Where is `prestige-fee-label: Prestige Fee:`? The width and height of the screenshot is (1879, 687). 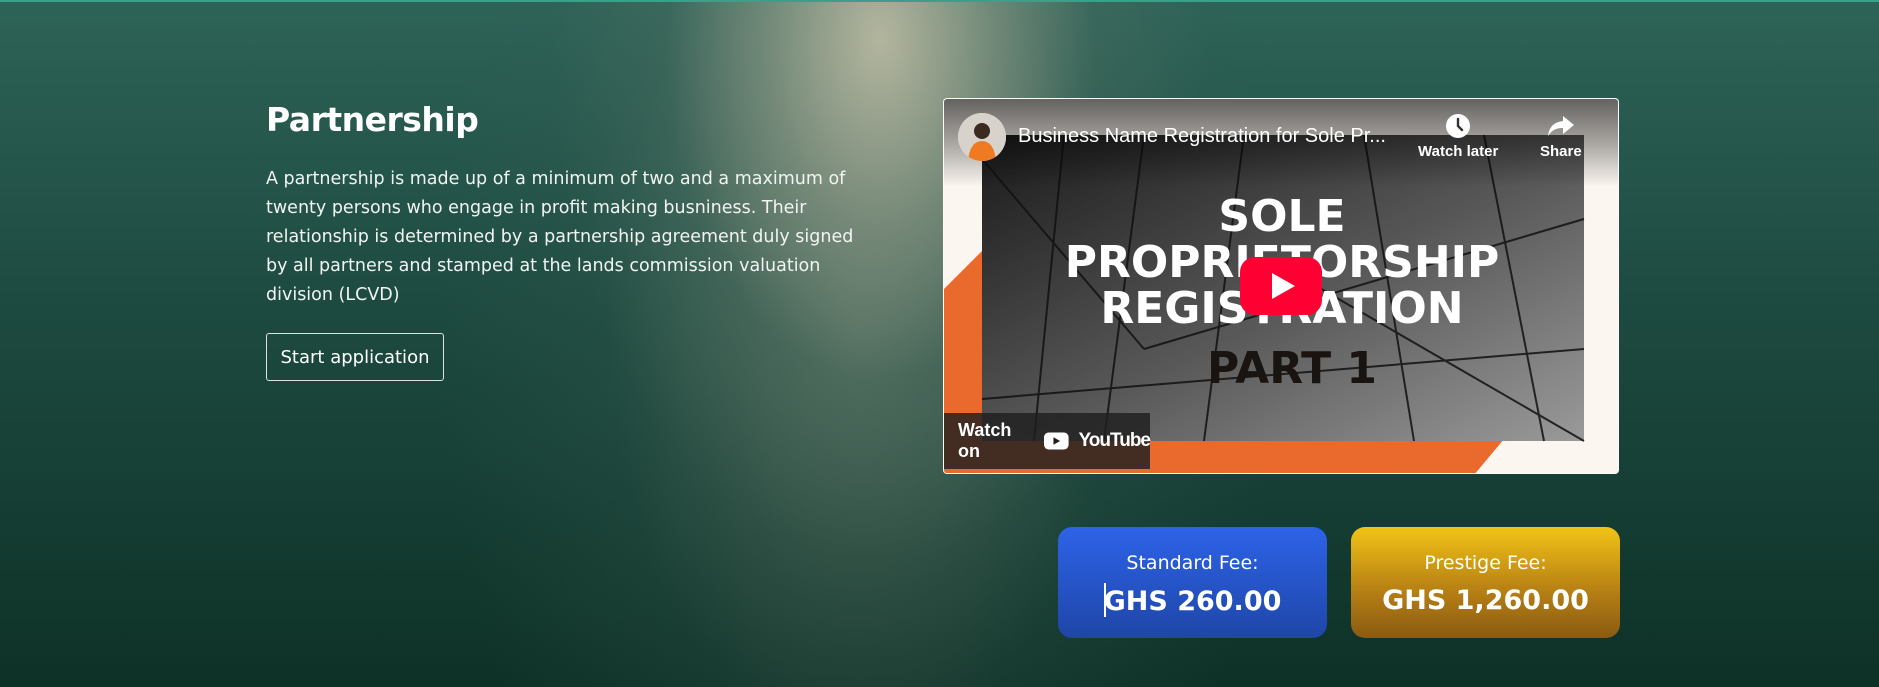 prestige-fee-label: Prestige Fee: is located at coordinates (1485, 563).